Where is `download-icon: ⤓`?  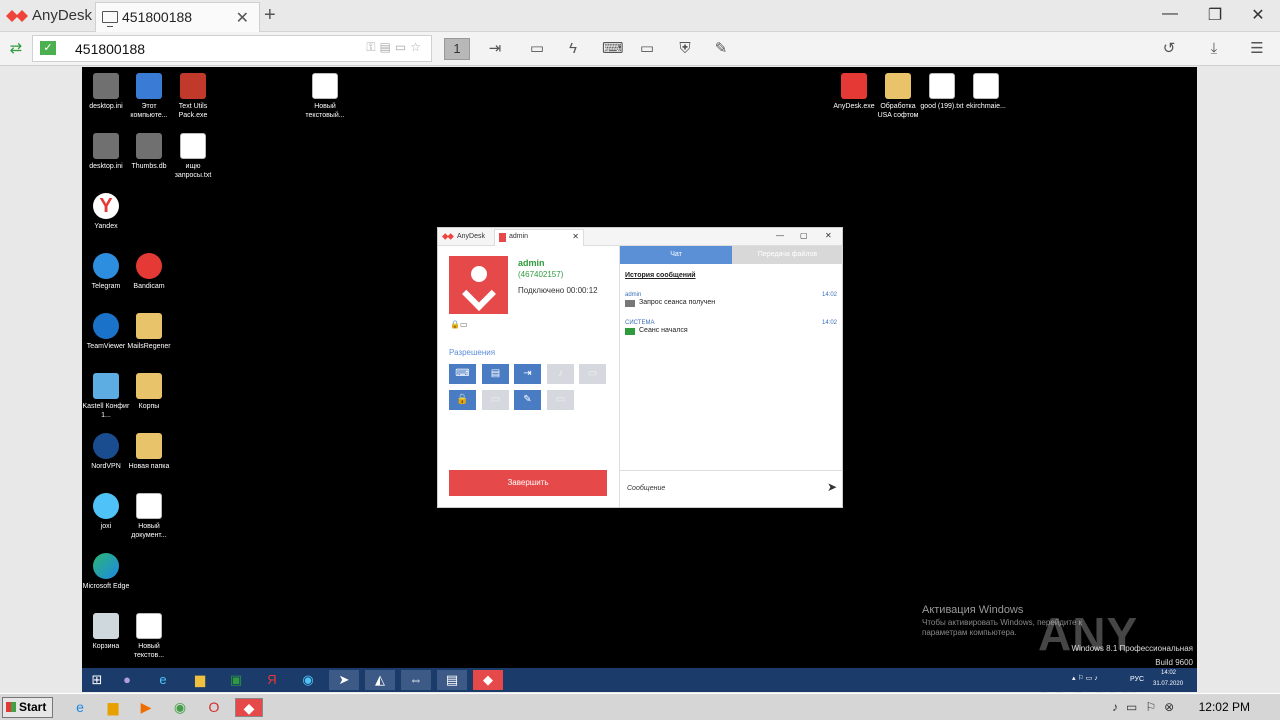 download-icon: ⤓ is located at coordinates (1214, 49).